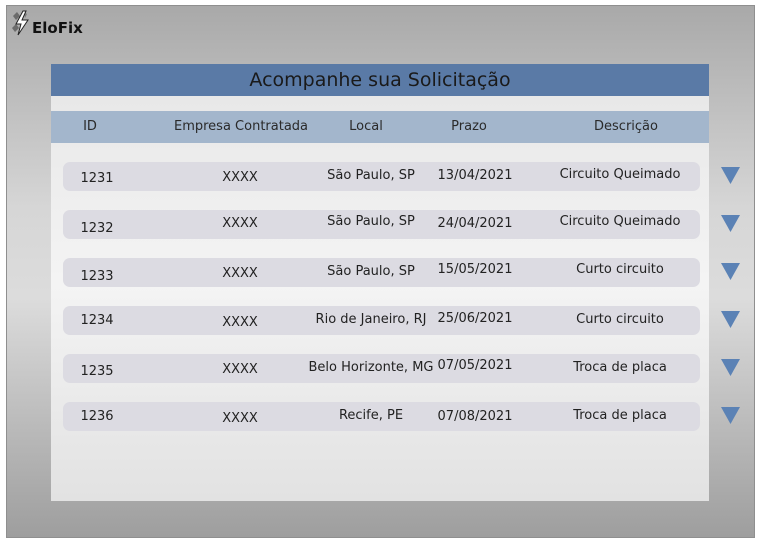  I want to click on column-header-company: Empresa Contratada, so click(241, 126).